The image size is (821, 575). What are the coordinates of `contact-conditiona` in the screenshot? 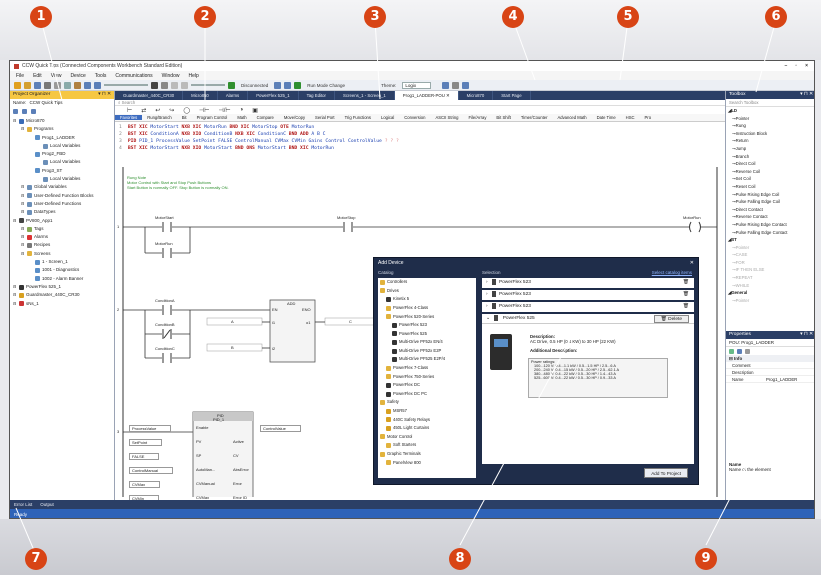 It's located at (167, 310).